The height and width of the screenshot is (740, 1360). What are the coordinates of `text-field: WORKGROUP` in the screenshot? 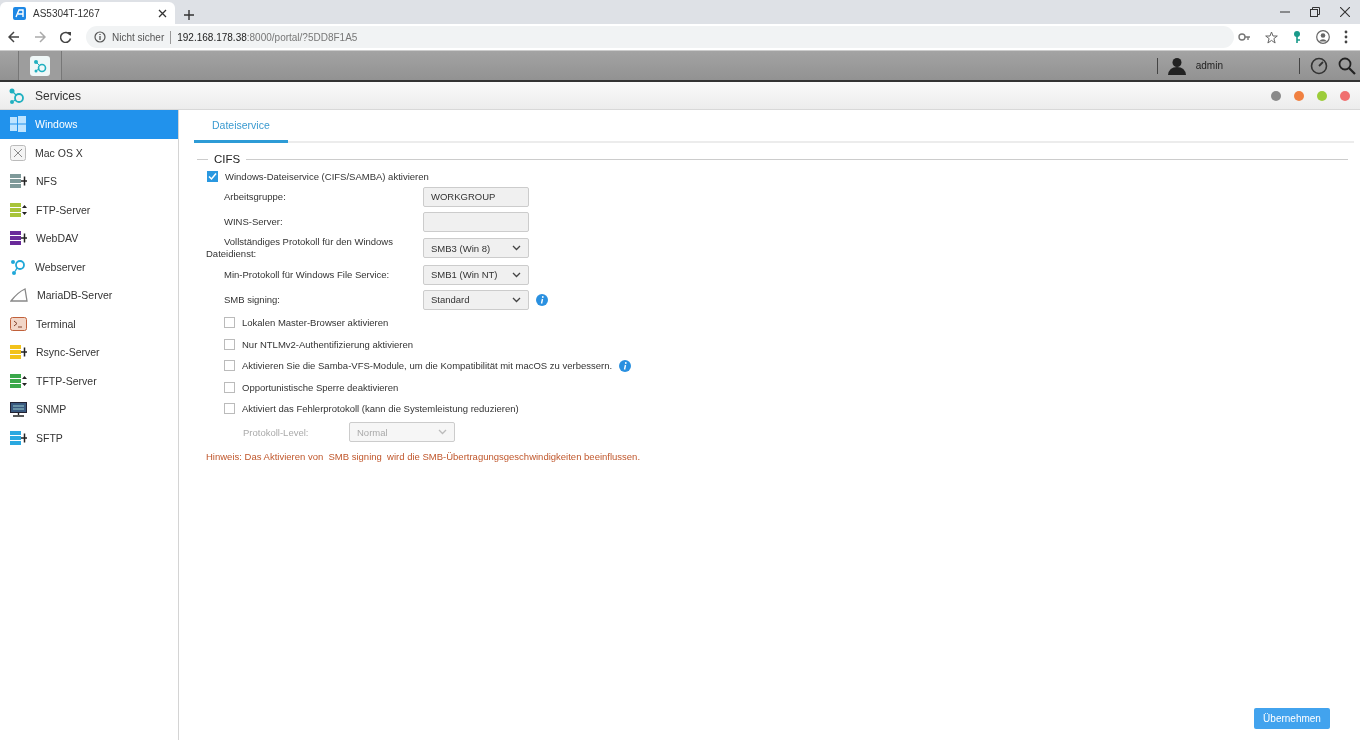 It's located at (476, 196).